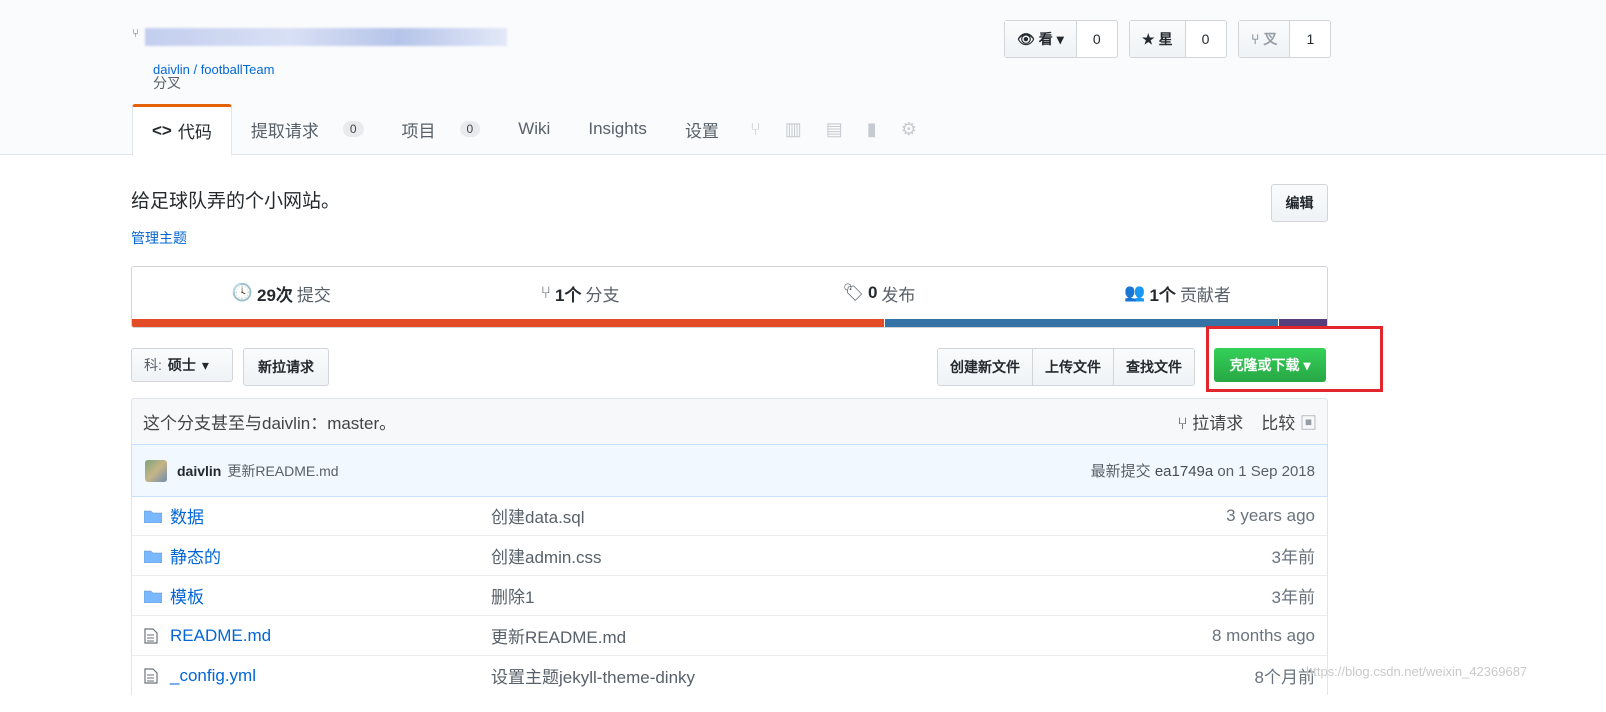 This screenshot has width=1606, height=712. I want to click on watch-count: 0, so click(1097, 39).